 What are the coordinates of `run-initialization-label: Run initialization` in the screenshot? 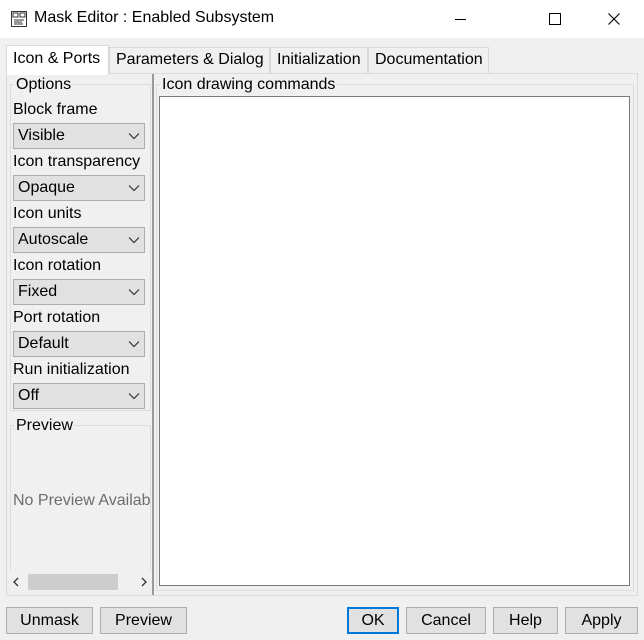 It's located at (71, 369).